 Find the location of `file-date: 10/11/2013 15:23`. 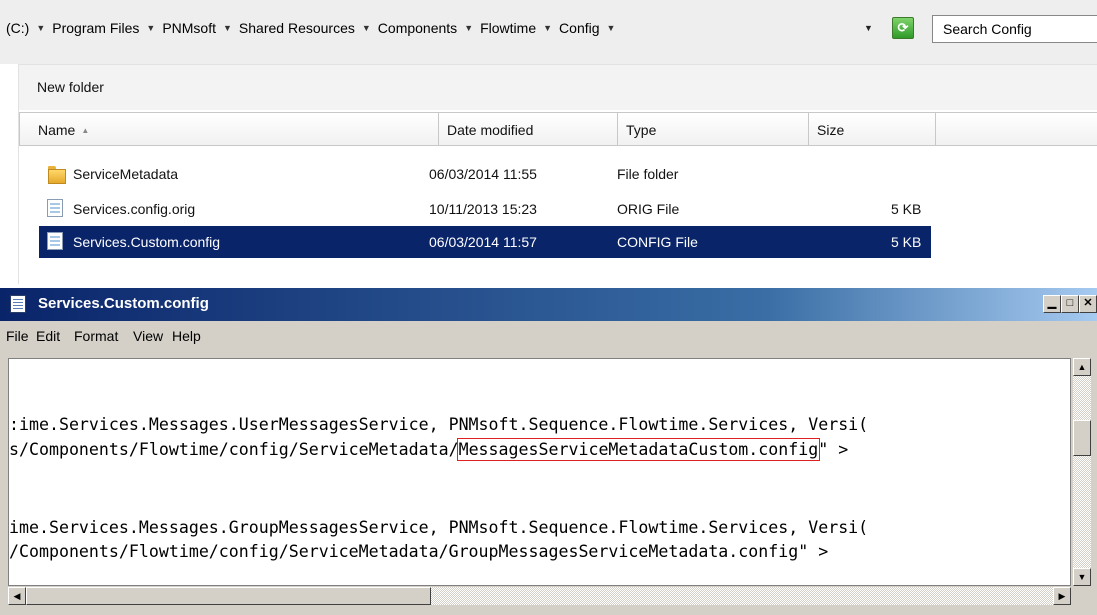

file-date: 10/11/2013 15:23 is located at coordinates (483, 209).